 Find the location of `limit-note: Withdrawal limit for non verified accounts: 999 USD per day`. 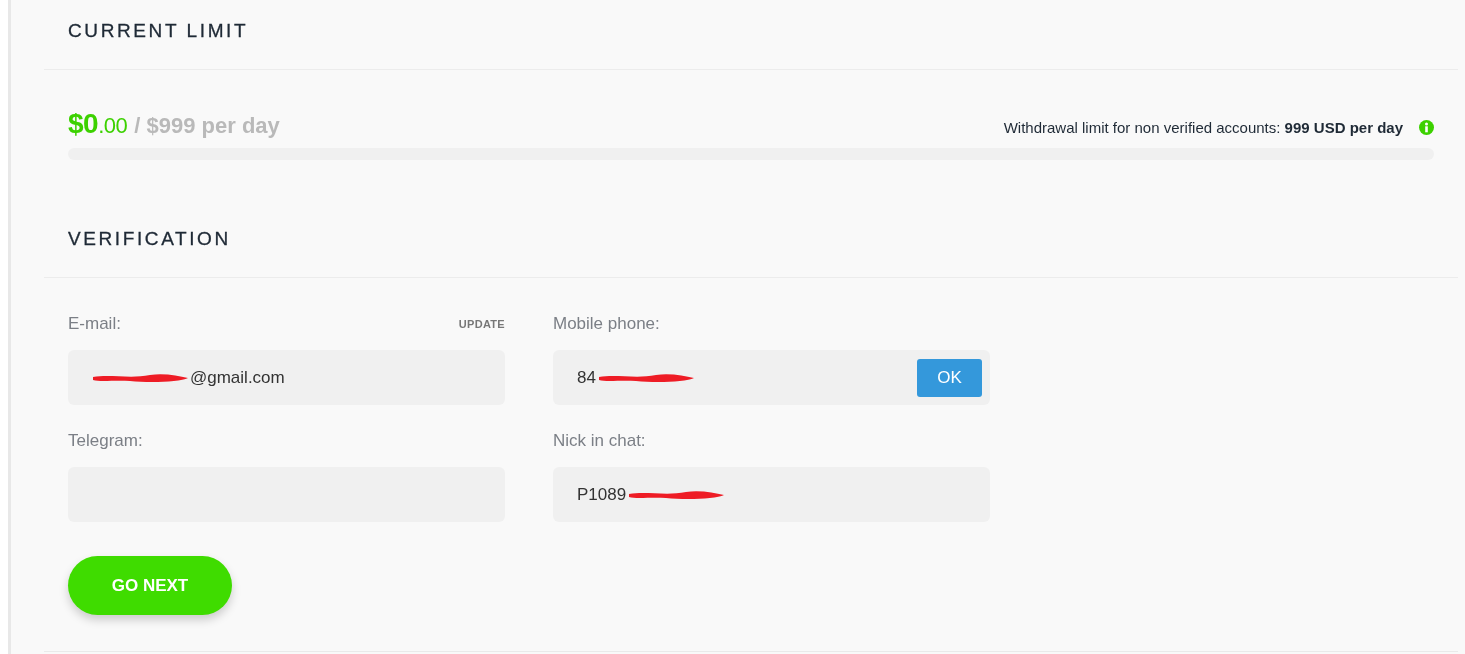

limit-note: Withdrawal limit for non verified accounts: 999 USD per day is located at coordinates (1203, 127).